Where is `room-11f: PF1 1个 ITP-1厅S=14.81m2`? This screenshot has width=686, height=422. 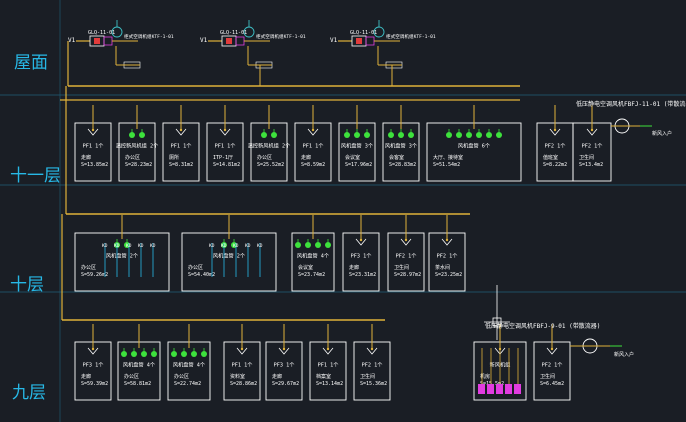
room-11f: PF1 1个 ITP-1厅S=14.81m2 is located at coordinates (225, 143).